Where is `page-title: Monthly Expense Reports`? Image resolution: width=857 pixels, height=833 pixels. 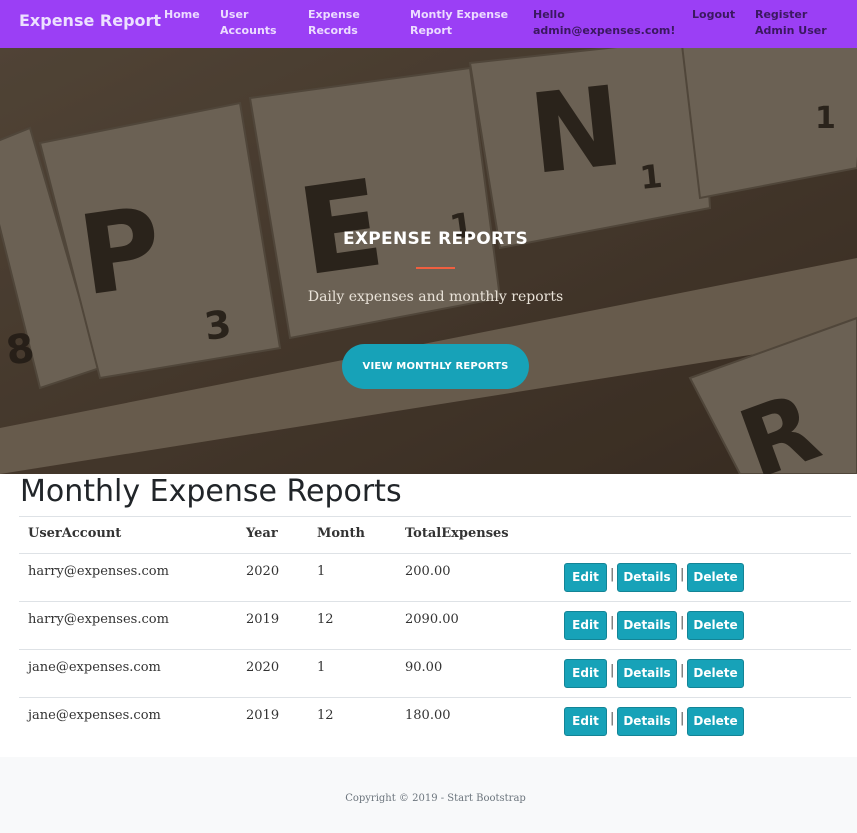 page-title: Monthly Expense Reports is located at coordinates (211, 491).